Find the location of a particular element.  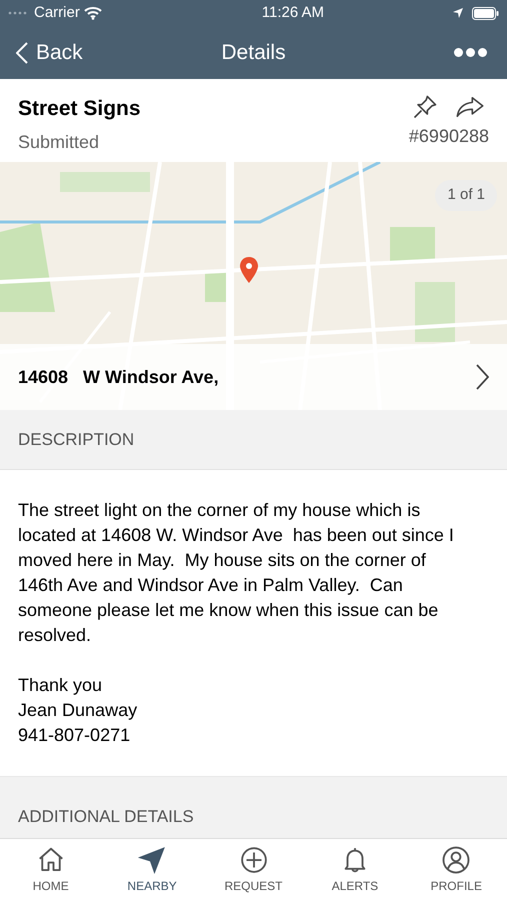

signature-line: 941-807-0271 is located at coordinates (75, 735).